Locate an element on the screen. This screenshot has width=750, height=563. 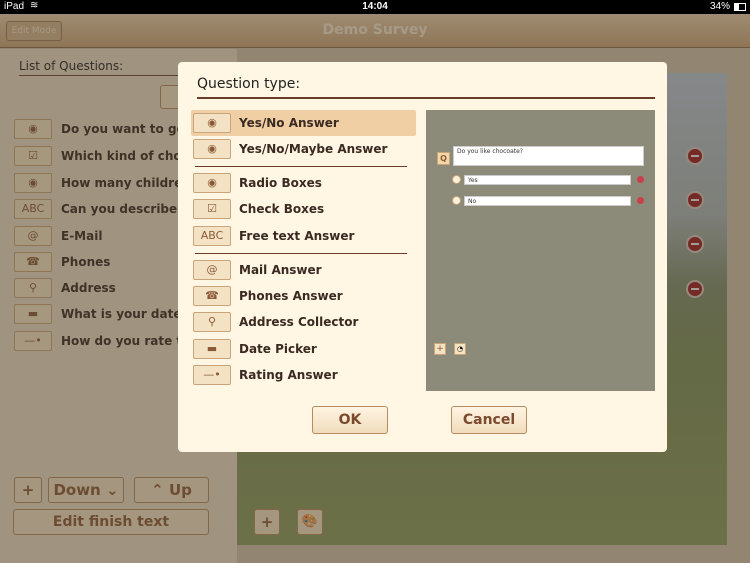
slider-icon: —• is located at coordinates (212, 375).